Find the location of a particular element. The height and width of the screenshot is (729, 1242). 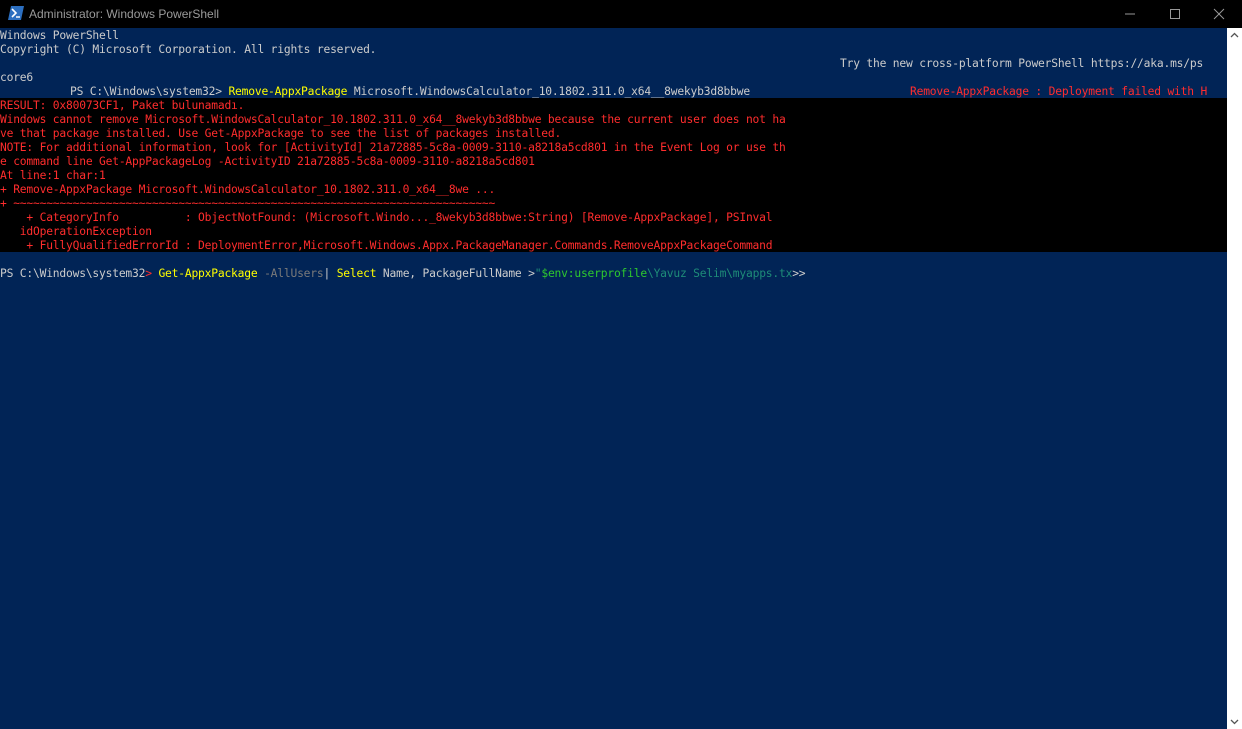

minimize-button is located at coordinates (1130, 14).